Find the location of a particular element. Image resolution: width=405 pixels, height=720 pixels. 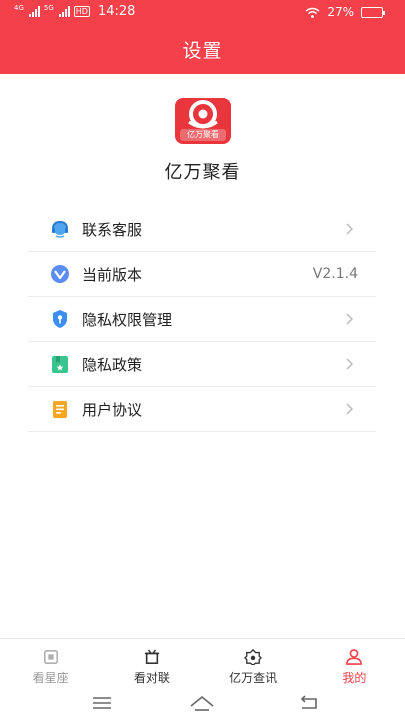

profile-icon is located at coordinates (354, 657).